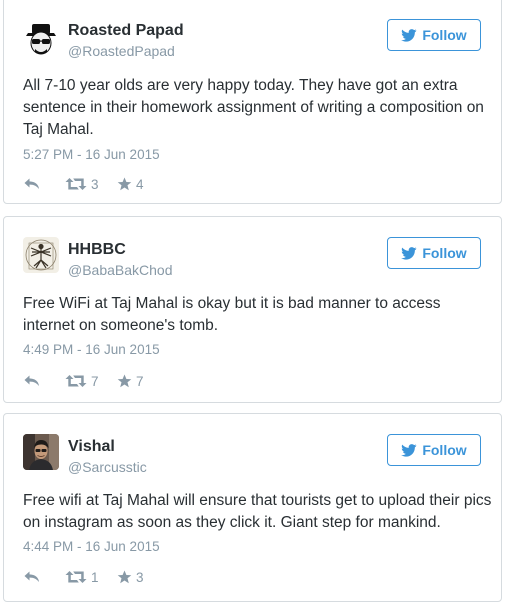  I want to click on display-name: Roasted Papad, so click(126, 31).